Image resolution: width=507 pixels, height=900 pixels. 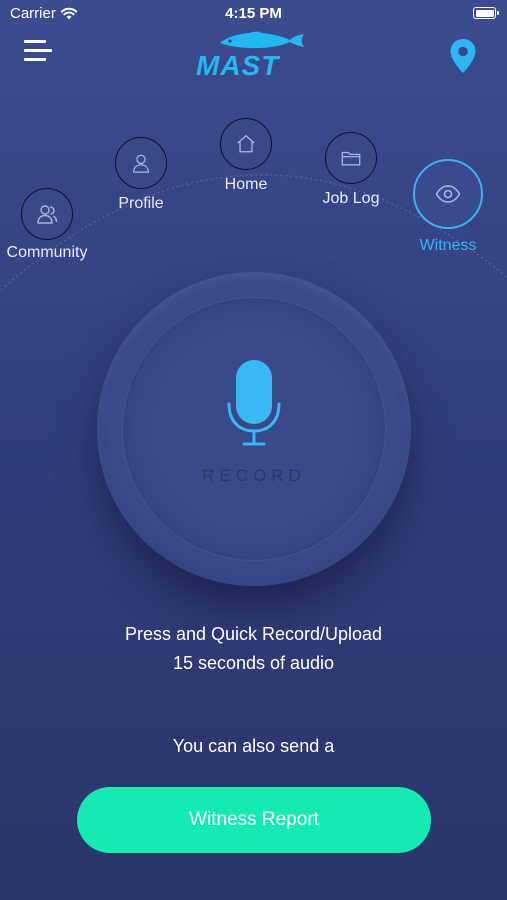 I want to click on status-bar: Carrier 4:15 PM, so click(x=253, y=15).